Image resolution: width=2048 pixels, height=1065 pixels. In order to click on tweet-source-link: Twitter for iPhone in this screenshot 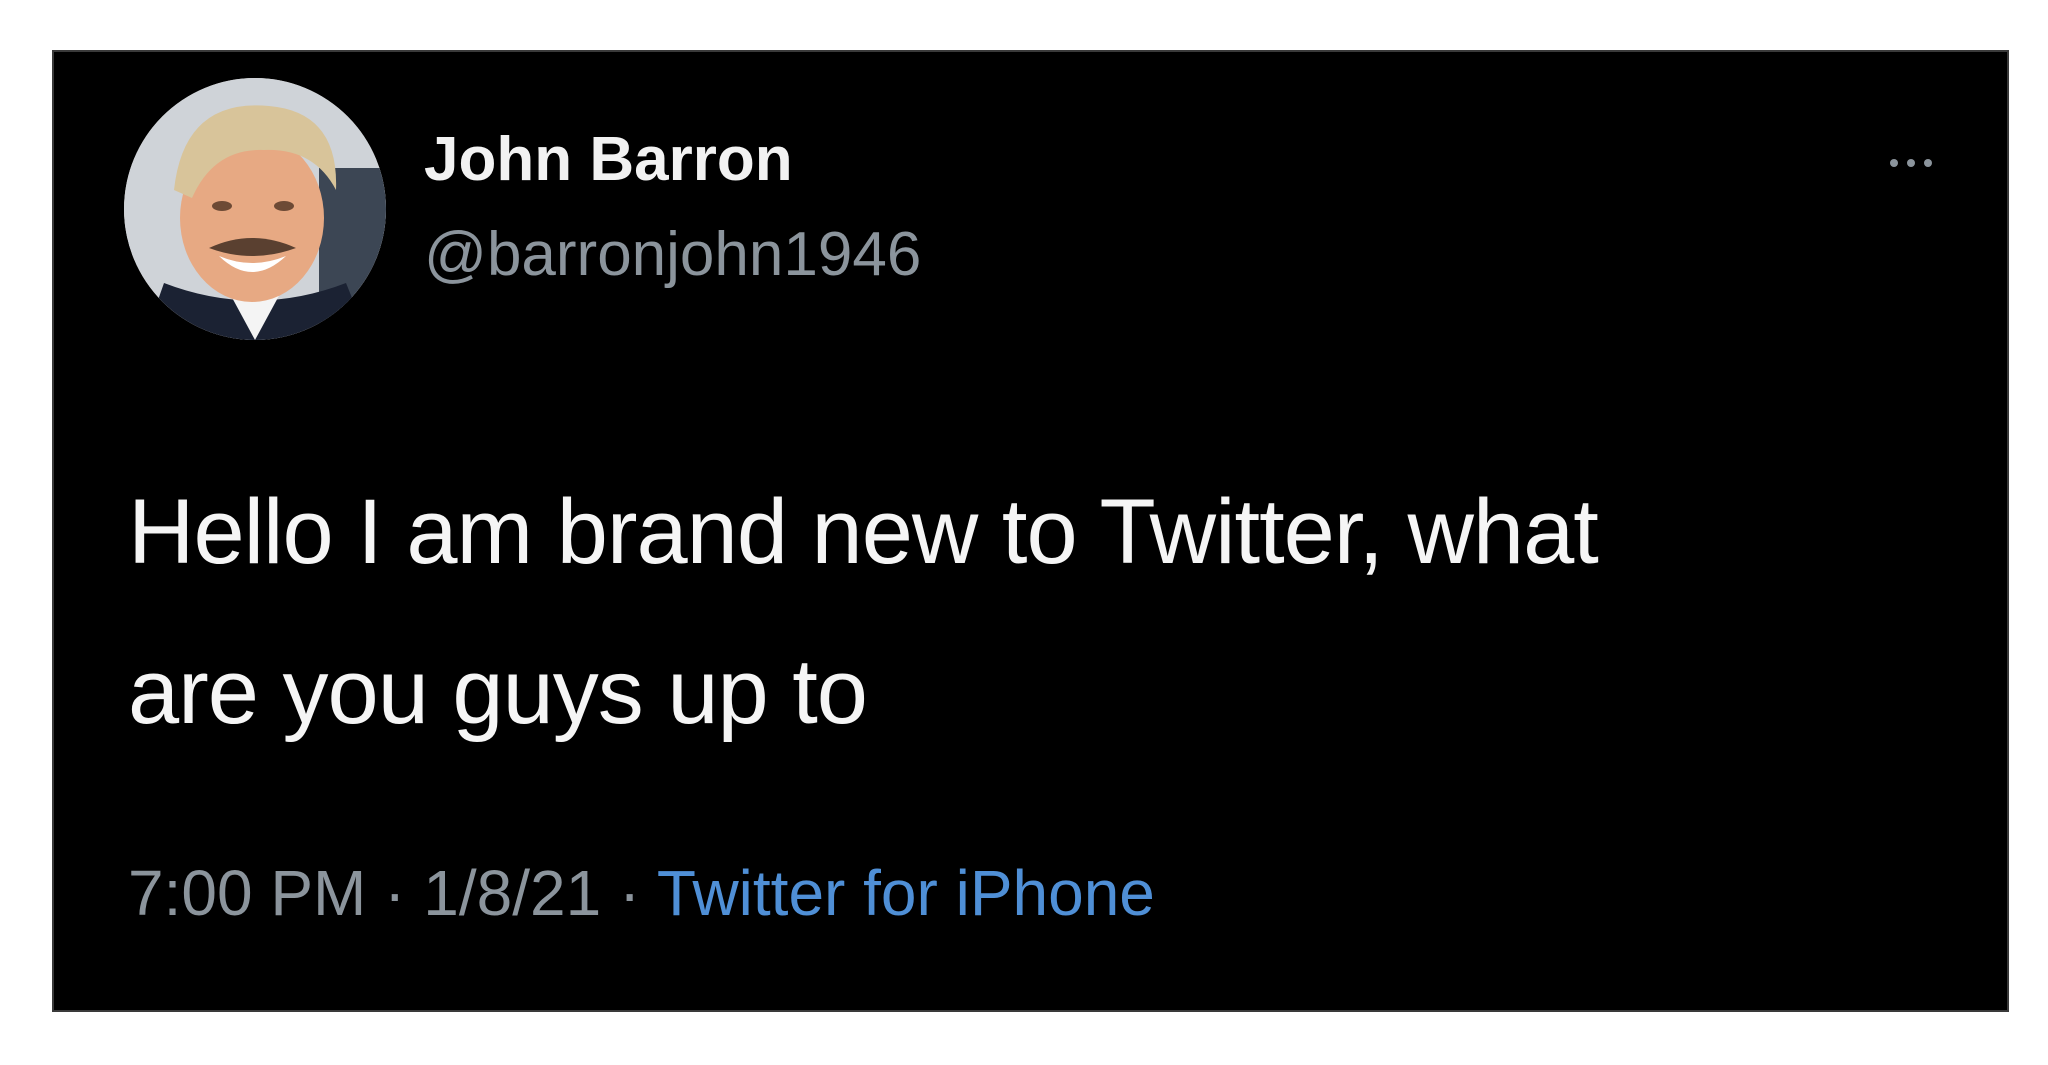, I will do `click(906, 893)`.